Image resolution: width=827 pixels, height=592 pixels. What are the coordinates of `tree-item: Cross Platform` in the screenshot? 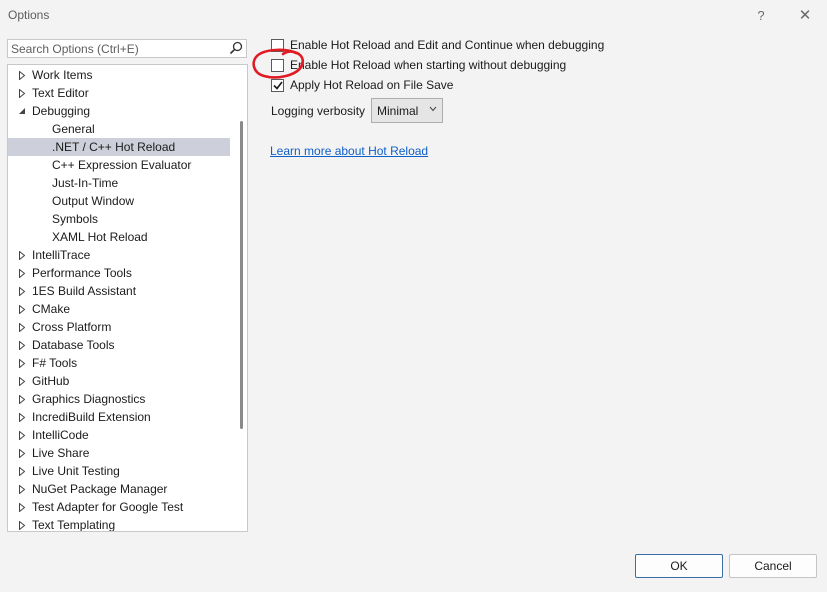 It's located at (119, 327).